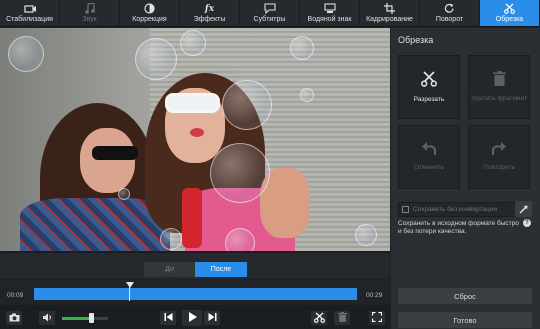 The width and height of the screenshot is (540, 329). What do you see at coordinates (269, 19) in the screenshot?
I see `tab-subtitles-label: Субтитры` at bounding box center [269, 19].